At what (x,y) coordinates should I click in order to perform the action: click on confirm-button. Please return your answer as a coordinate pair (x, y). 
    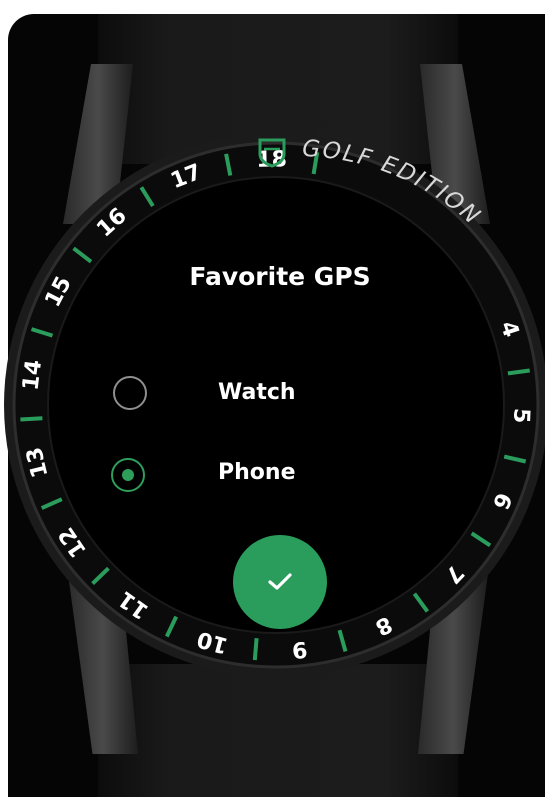
    Looking at the image, I should click on (280, 582).